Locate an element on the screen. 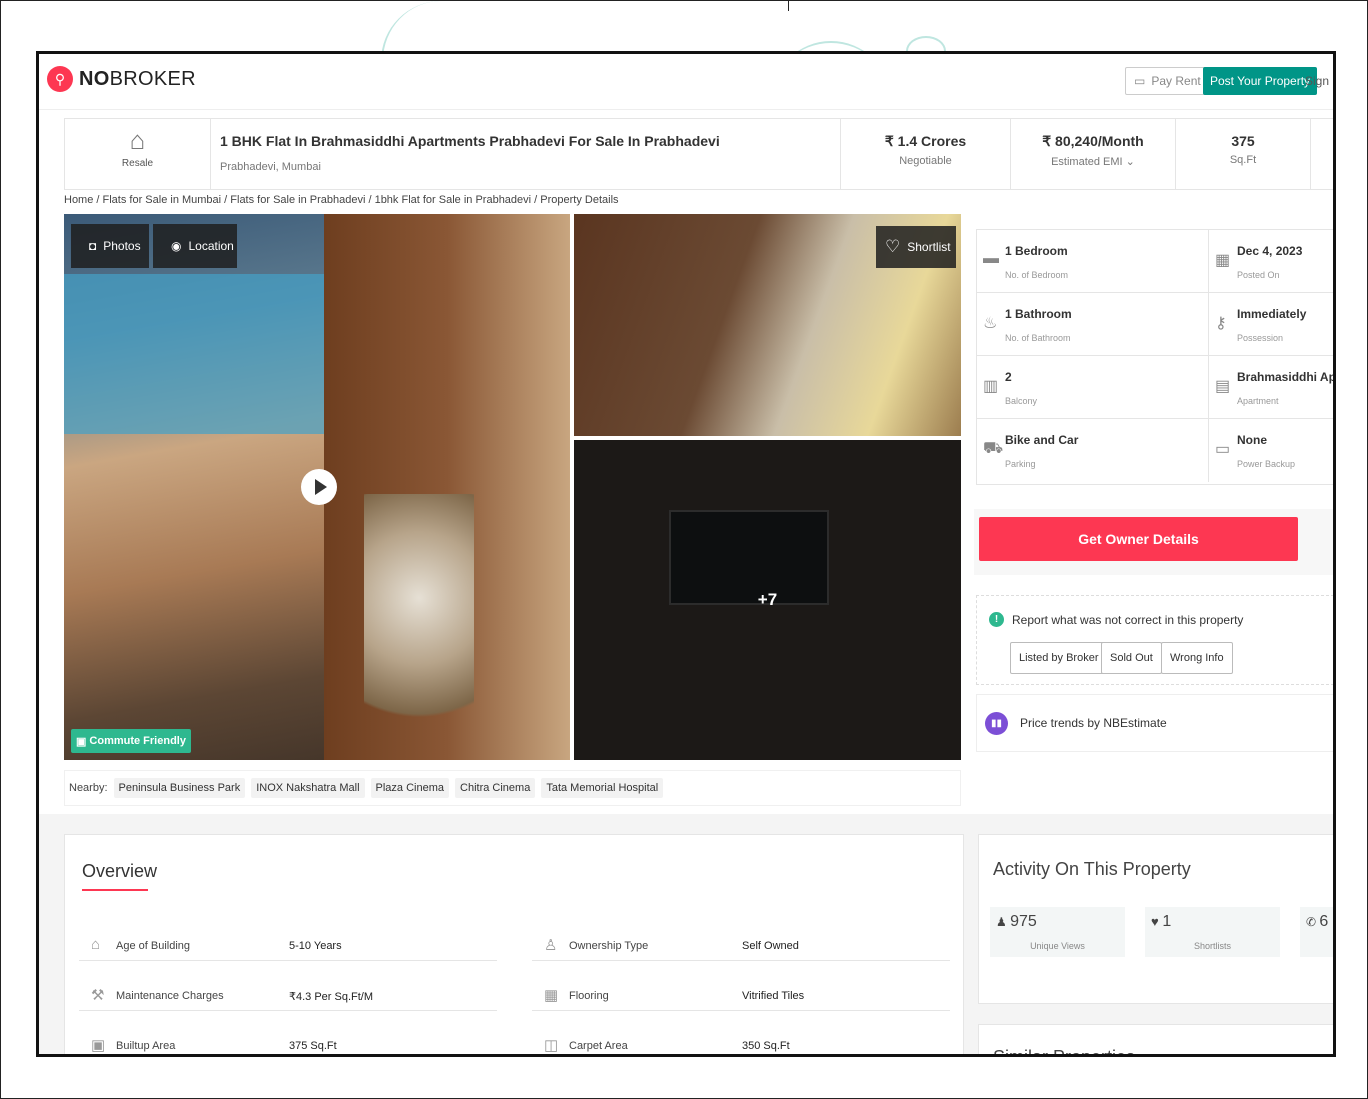  card-icon: ▭ is located at coordinates (1140, 81).